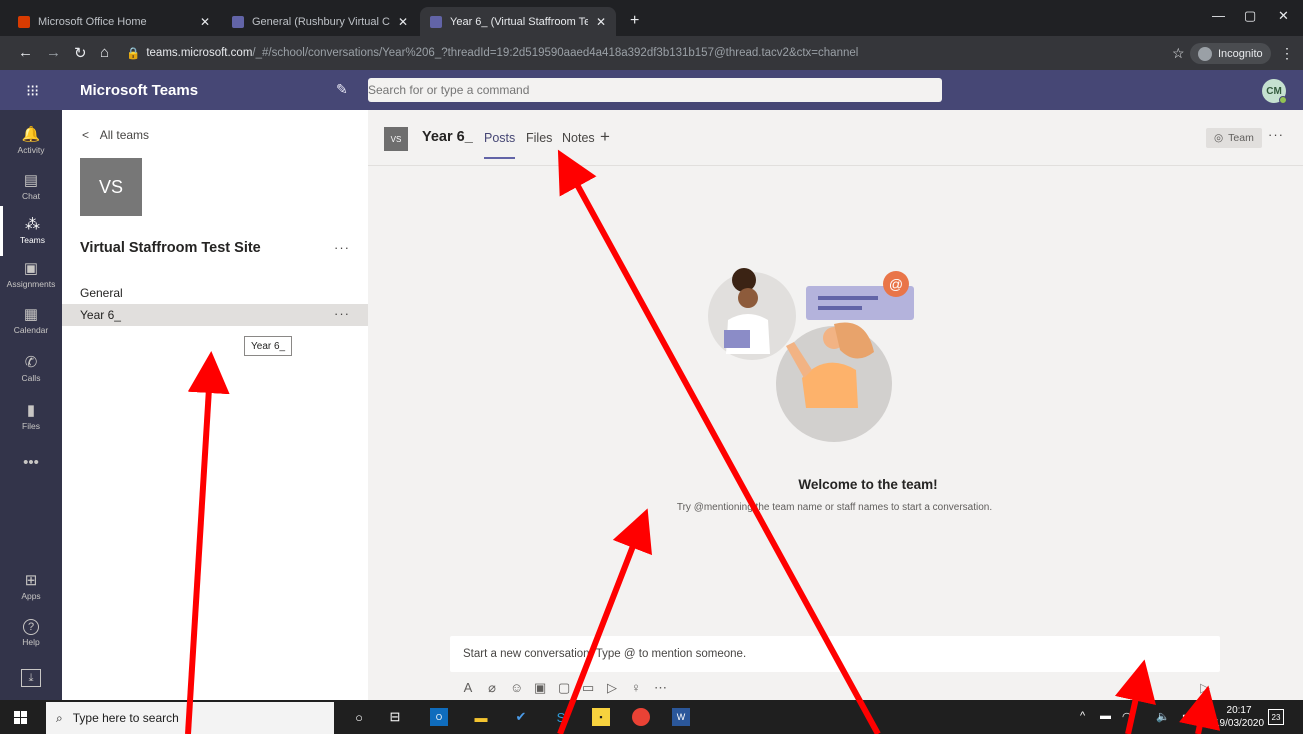  What do you see at coordinates (1178, 53) in the screenshot?
I see `bookmark-star-icon: ☆` at bounding box center [1178, 53].